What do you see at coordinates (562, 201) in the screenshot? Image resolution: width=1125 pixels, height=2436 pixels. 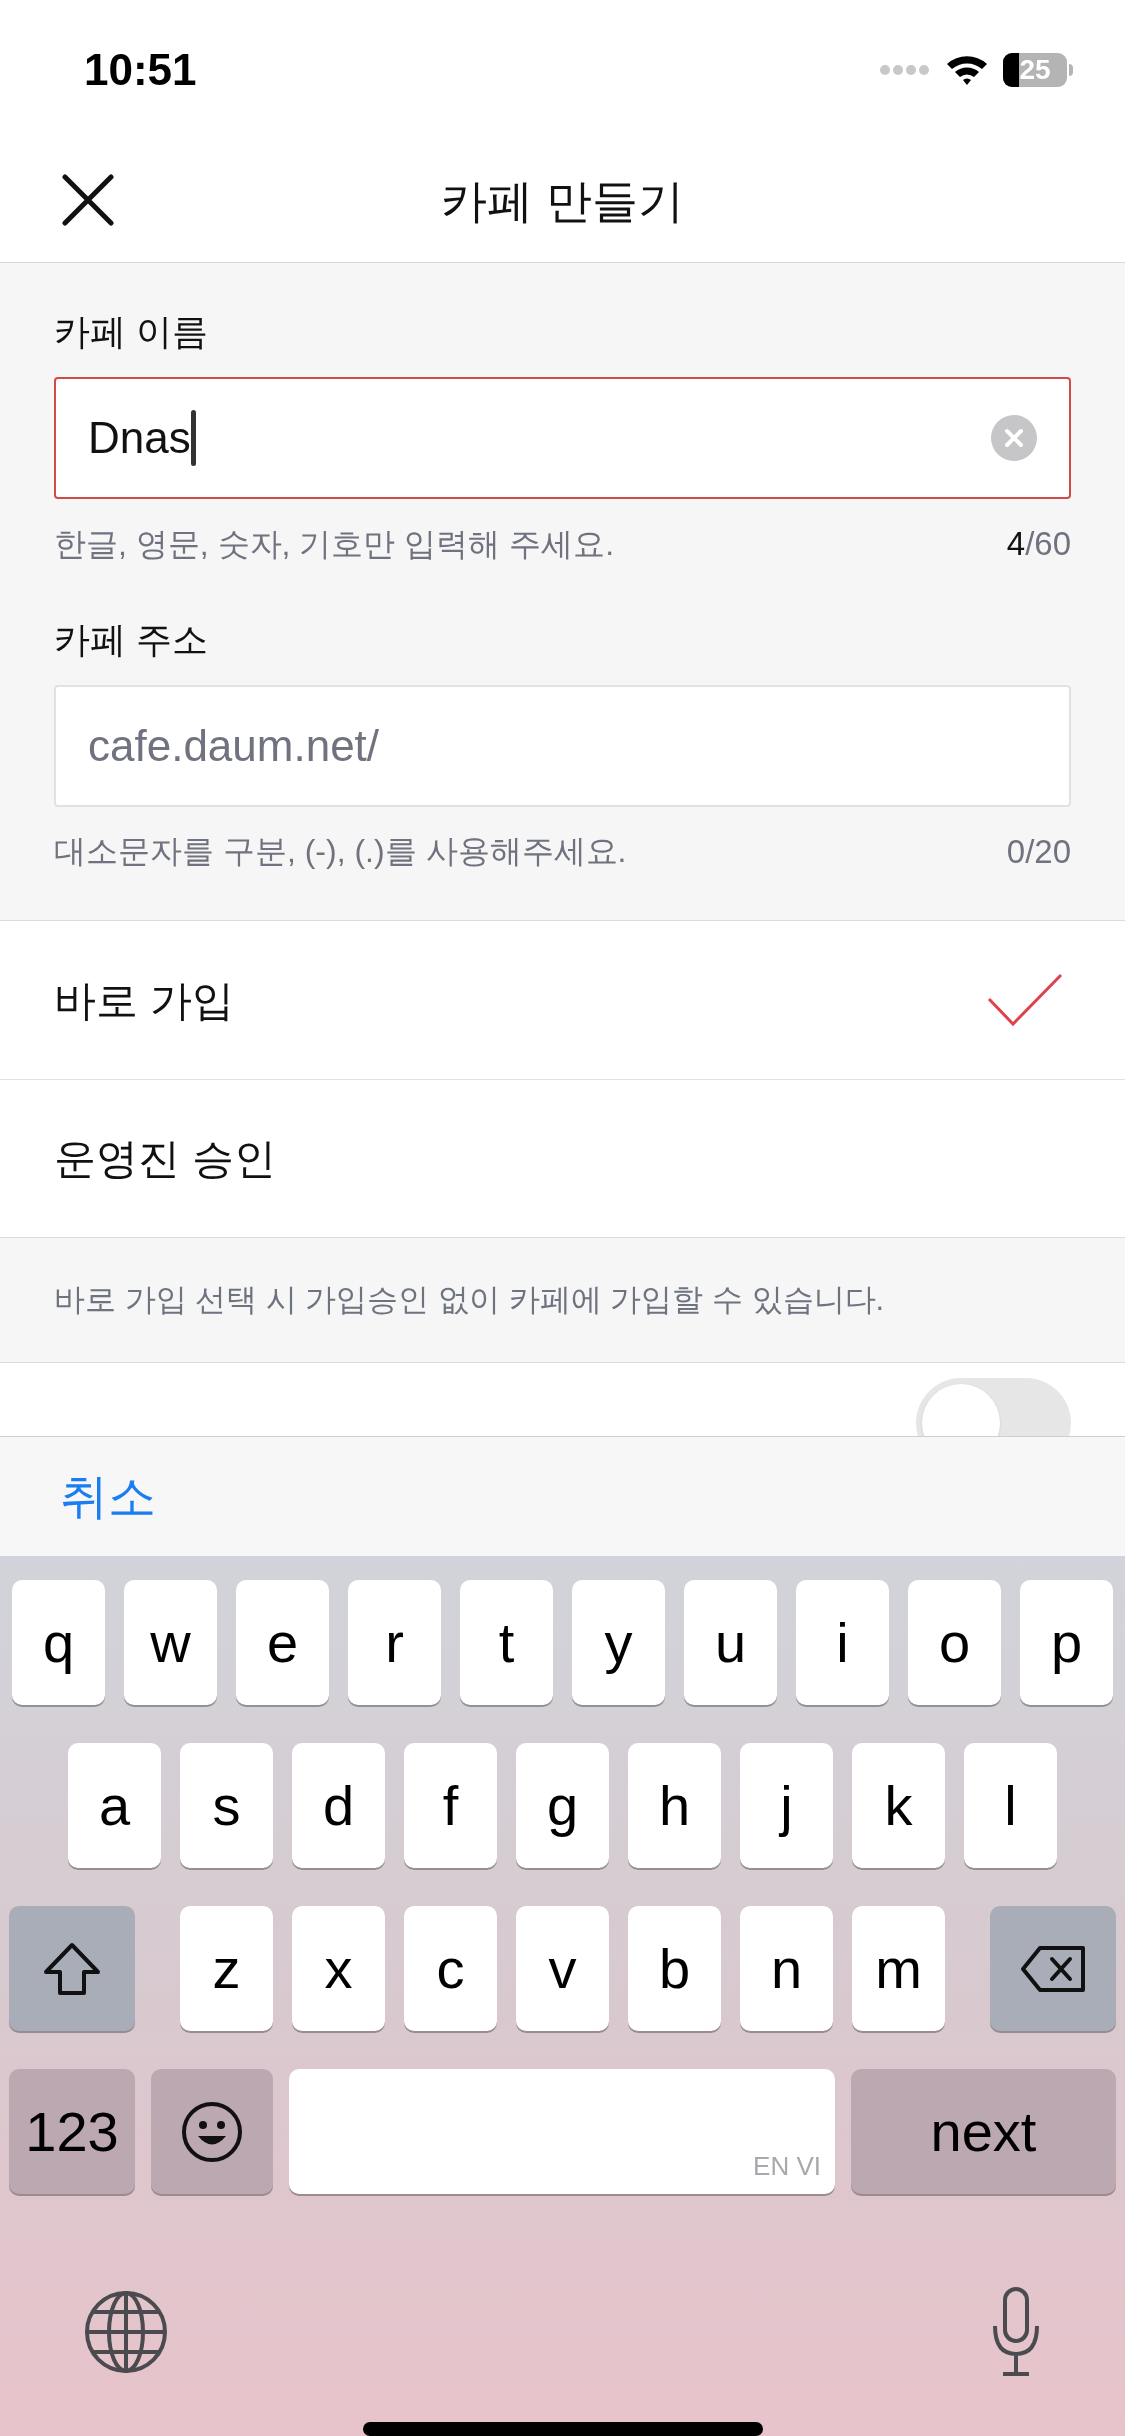 I see `screen-title: 카페 만들기` at bounding box center [562, 201].